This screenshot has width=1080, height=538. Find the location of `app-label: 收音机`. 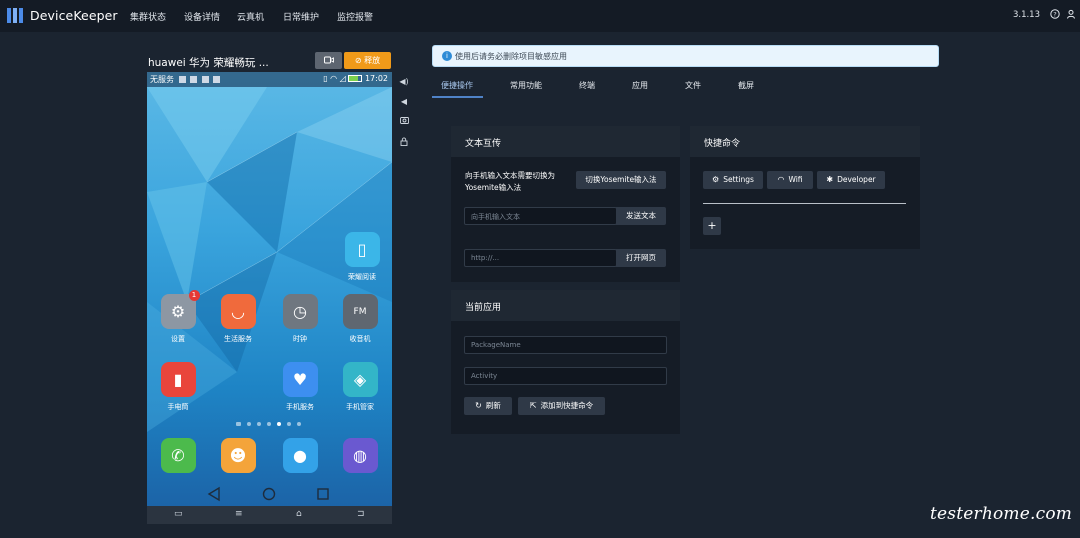

app-label: 收音机 is located at coordinates (360, 339).